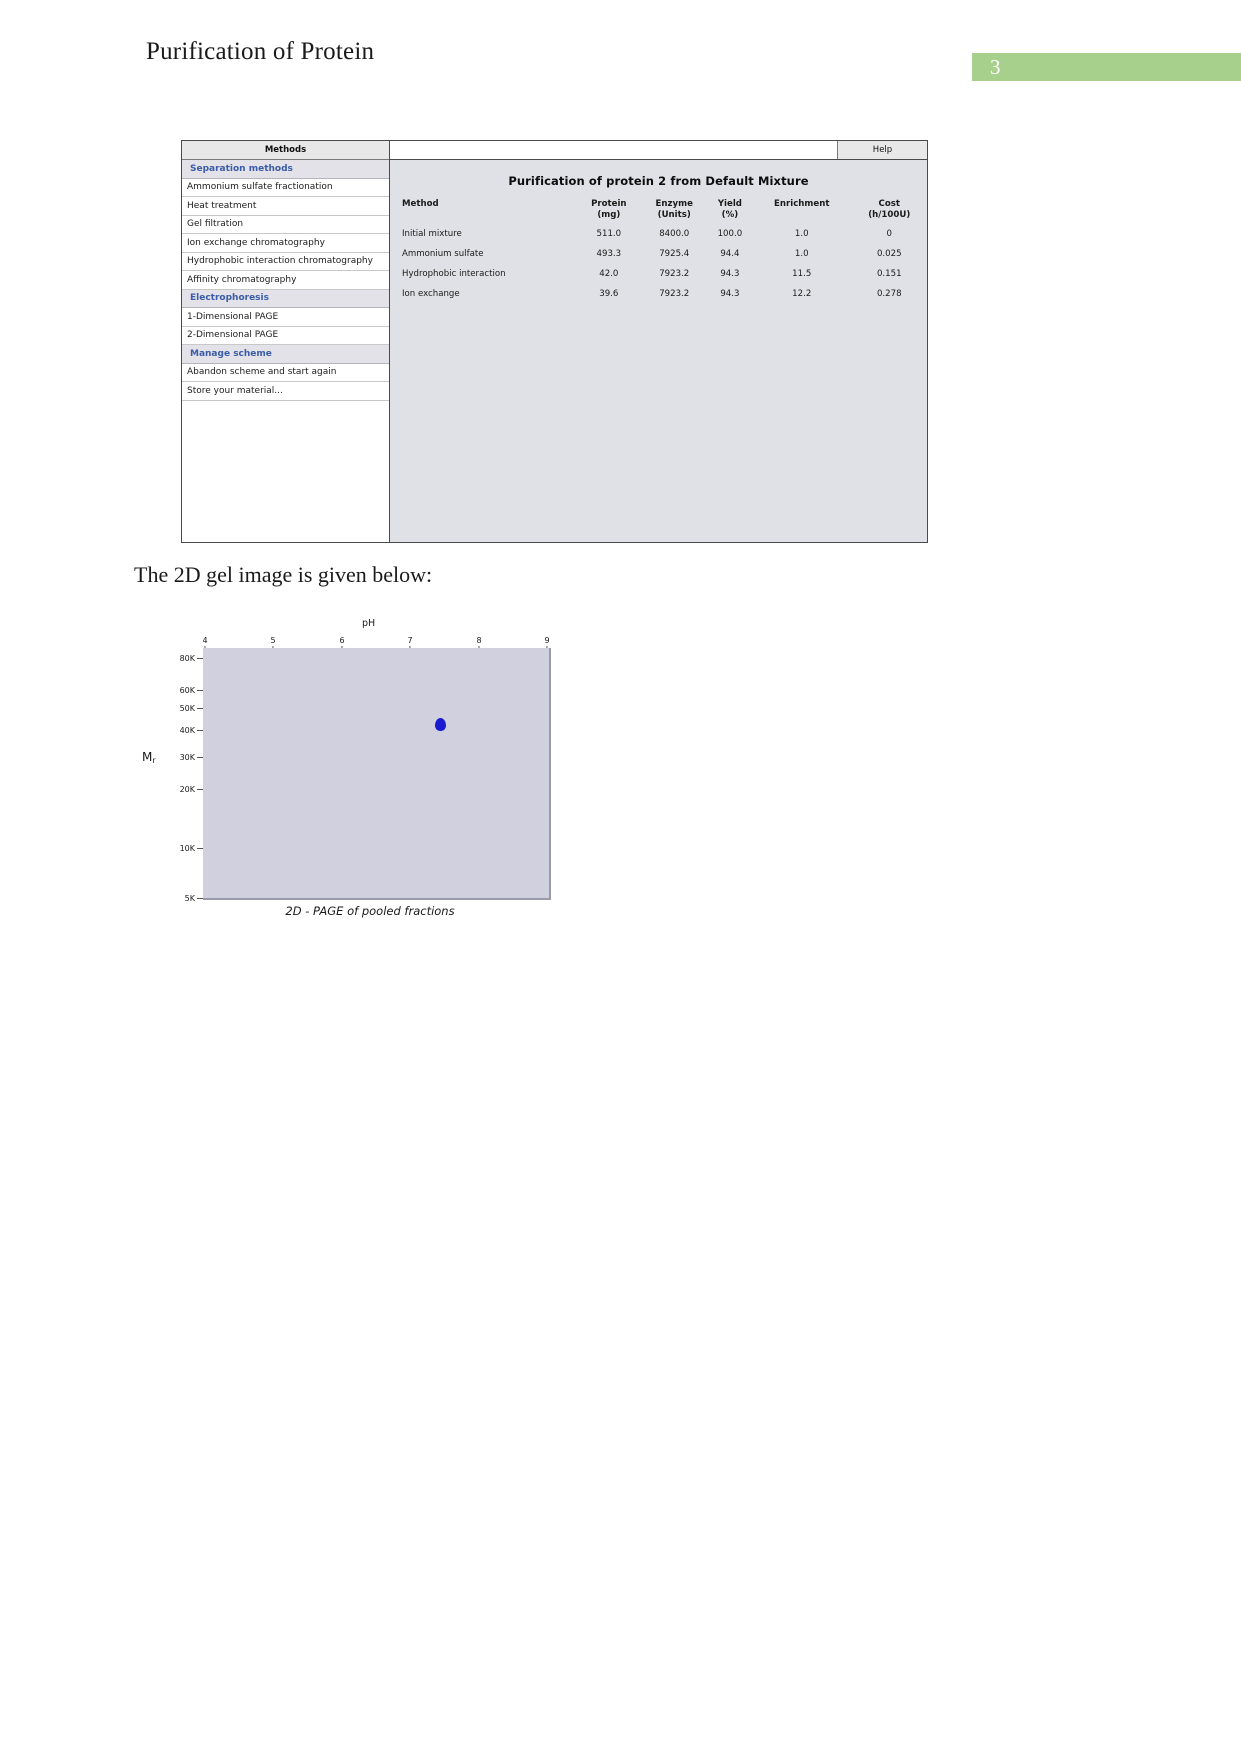  What do you see at coordinates (242, 279) in the screenshot?
I see `menu-item-label: Affinity chromatography` at bounding box center [242, 279].